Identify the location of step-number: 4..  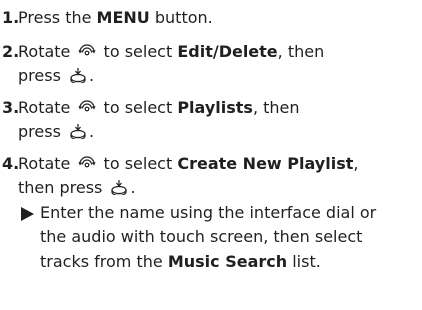
(11, 163).